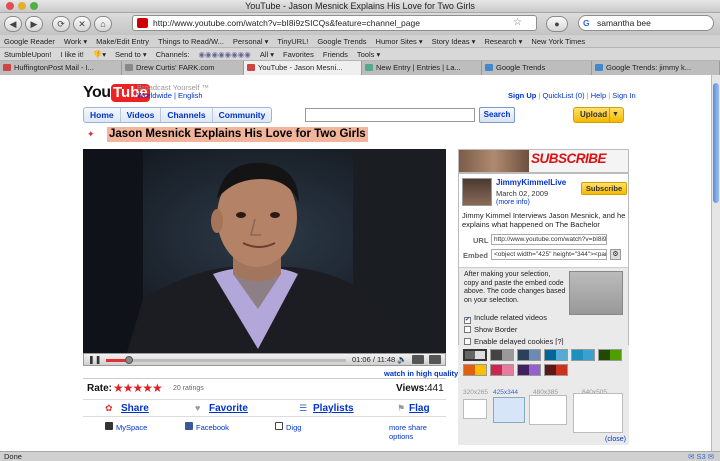 The image size is (720, 461). I want to click on back-button: ◀, so click(13, 24).